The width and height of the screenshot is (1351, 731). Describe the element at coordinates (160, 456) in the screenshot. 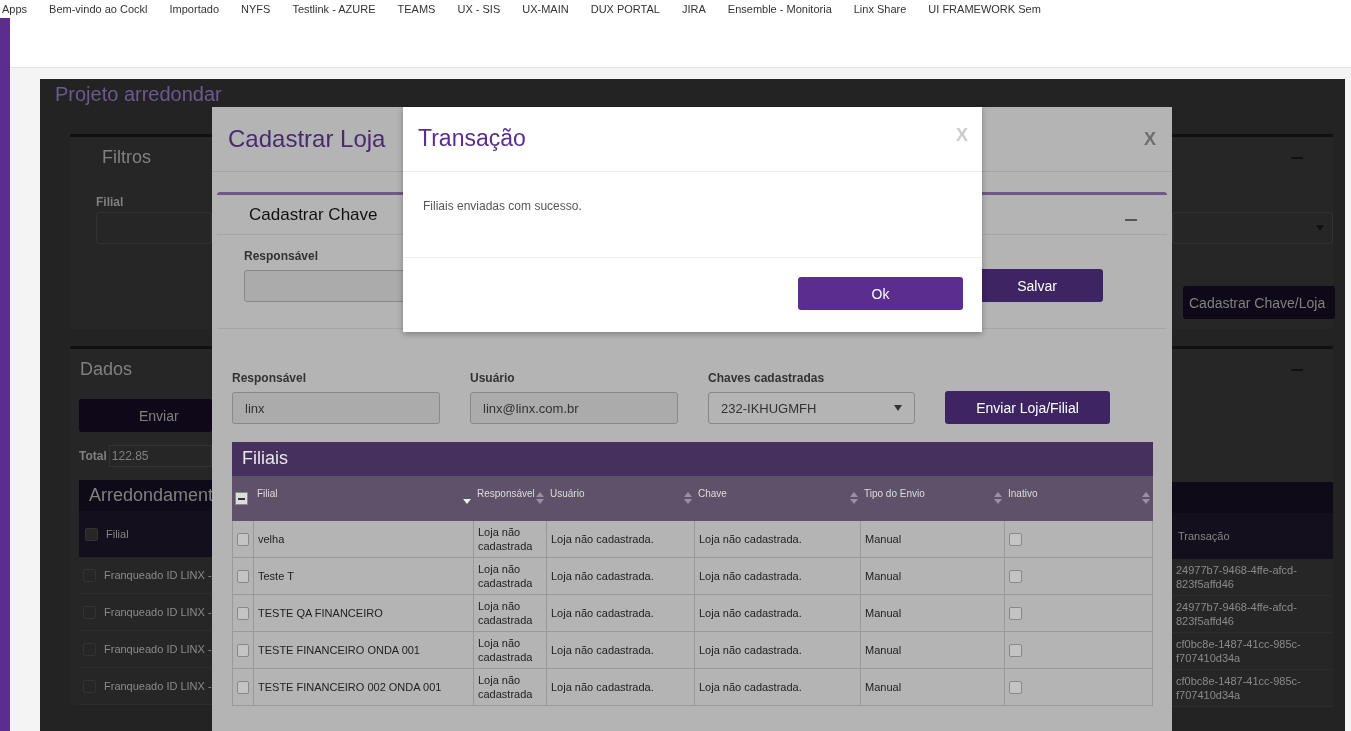

I see `total-field: 122.85` at that location.